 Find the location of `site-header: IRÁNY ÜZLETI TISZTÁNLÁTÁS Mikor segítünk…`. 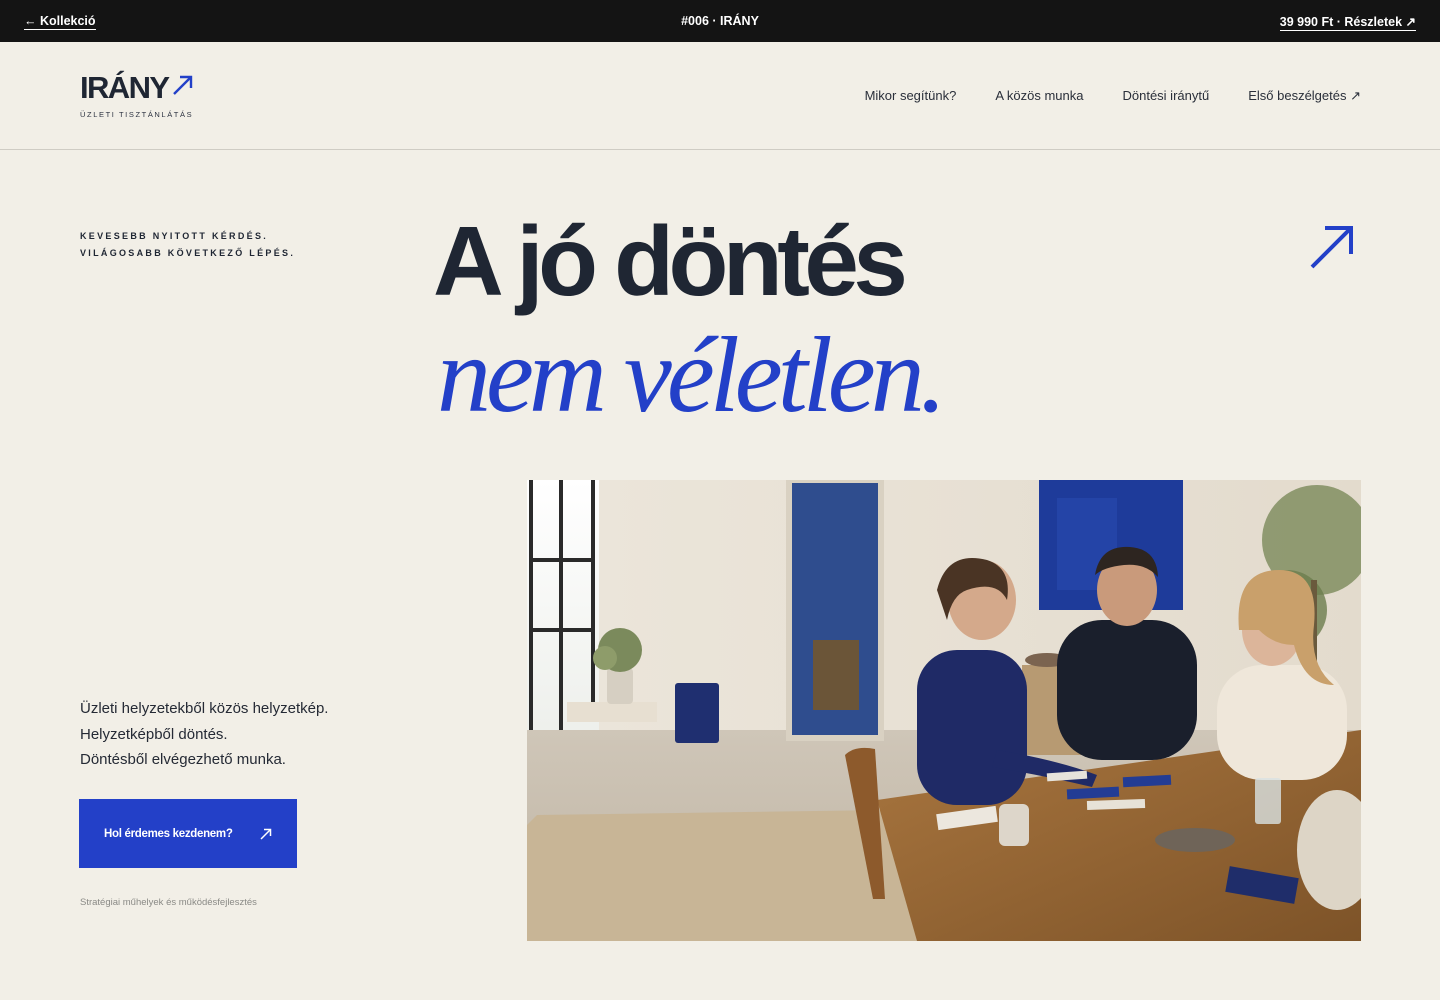

site-header: IRÁNY ÜZLETI TISZTÁNLÁTÁS Mikor segítünk… is located at coordinates (720, 96).